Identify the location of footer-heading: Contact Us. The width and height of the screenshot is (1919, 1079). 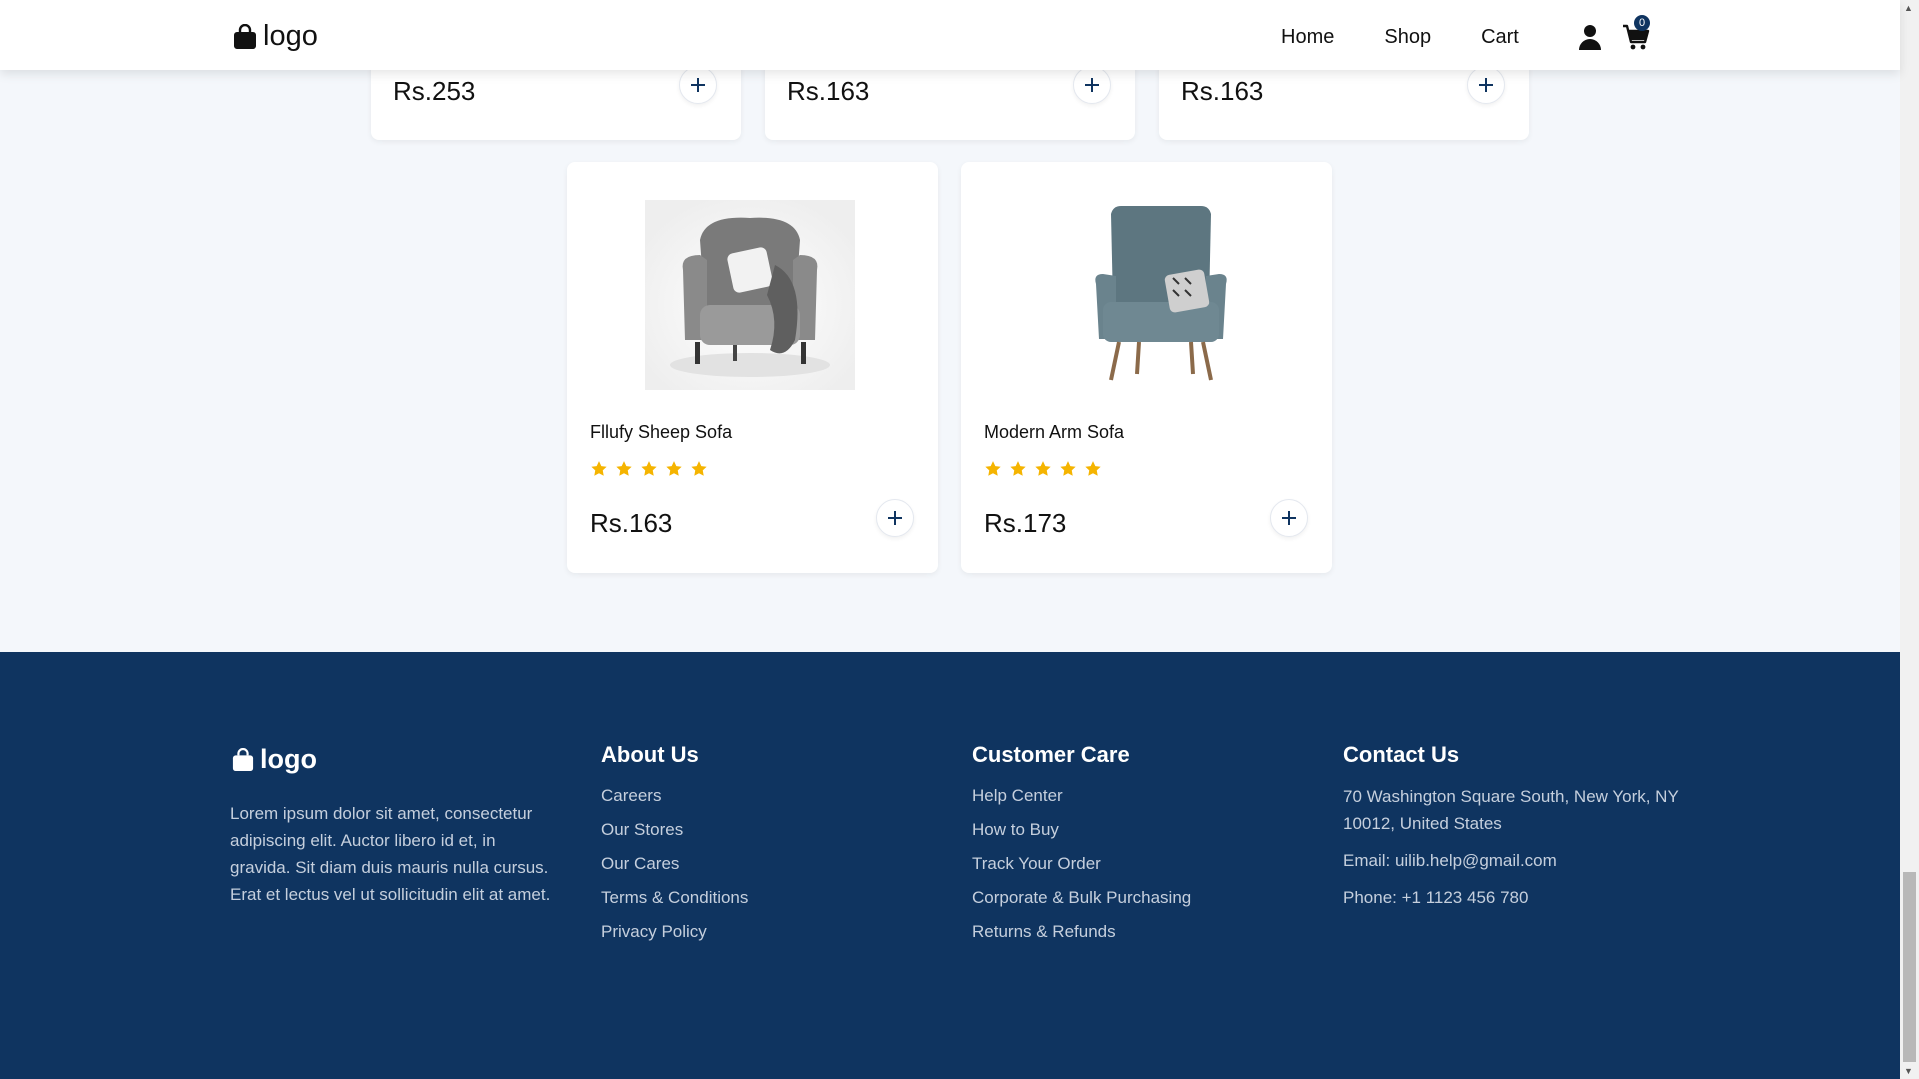
(1401, 754).